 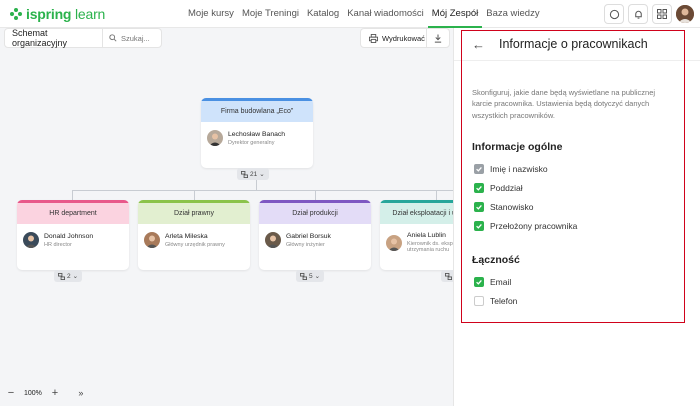 I want to click on org-card-title: HR department, so click(x=73, y=212).